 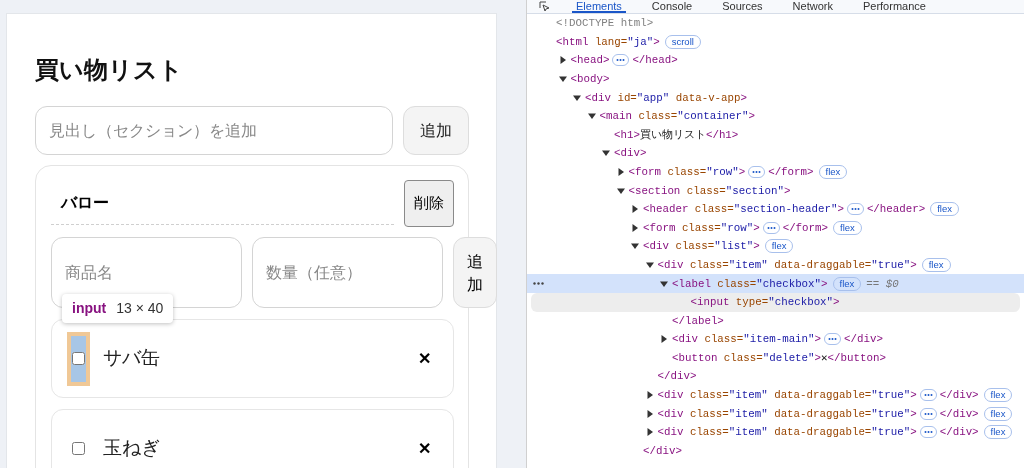 I want to click on quantity-field: 数量（任意）, so click(x=347, y=272).